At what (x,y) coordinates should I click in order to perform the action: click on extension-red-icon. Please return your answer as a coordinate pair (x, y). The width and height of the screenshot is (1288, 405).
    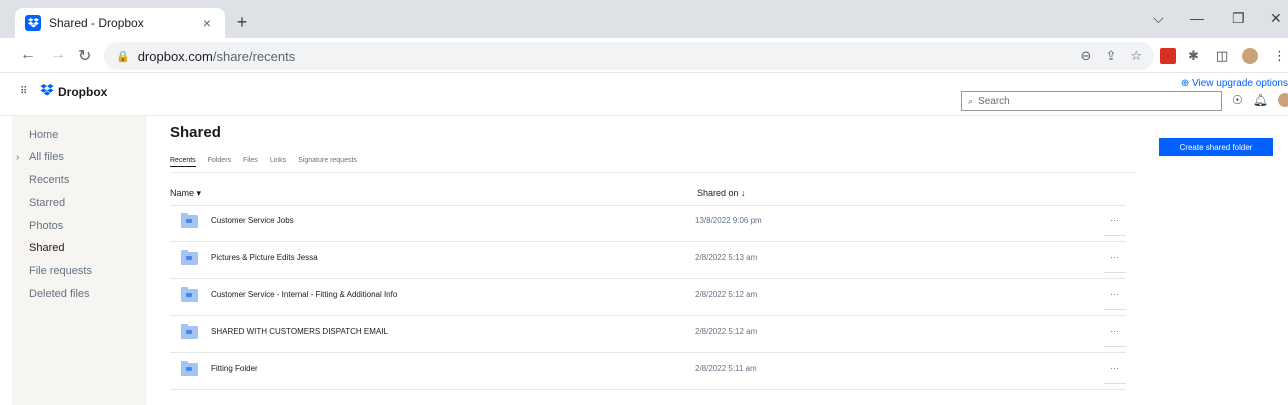
    Looking at the image, I should click on (1168, 56).